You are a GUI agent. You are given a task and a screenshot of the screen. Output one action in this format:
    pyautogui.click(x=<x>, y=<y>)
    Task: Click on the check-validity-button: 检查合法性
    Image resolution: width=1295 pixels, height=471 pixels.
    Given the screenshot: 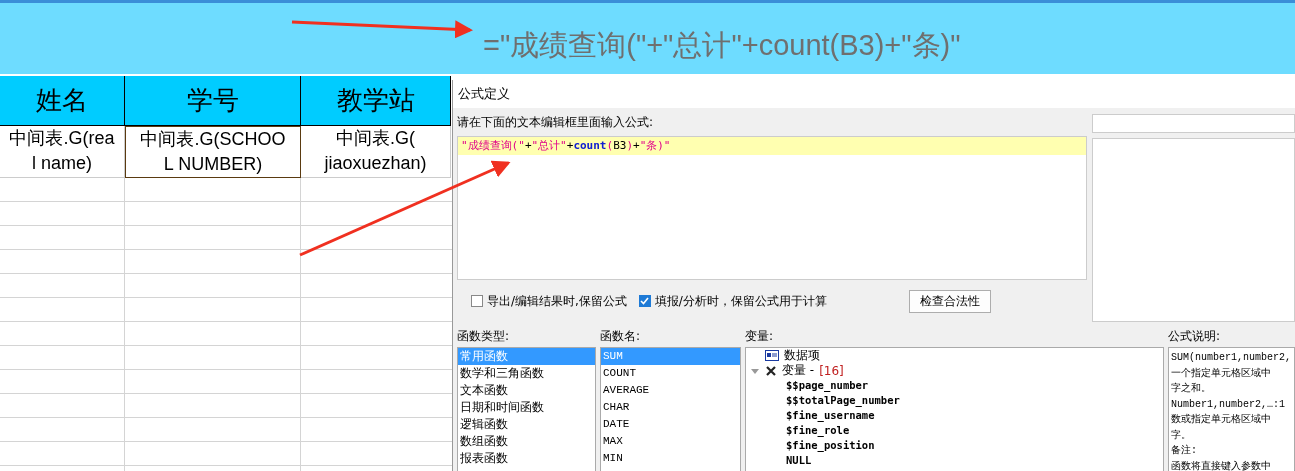 What is the action you would take?
    pyautogui.click(x=949, y=301)
    